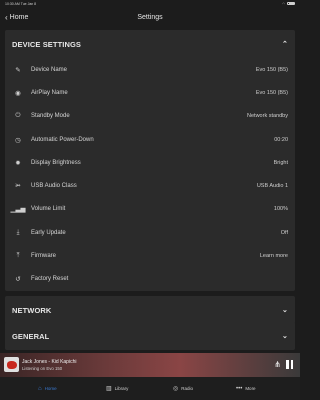 This screenshot has height=400, width=320. What do you see at coordinates (280, 162) in the screenshot?
I see `setting-value: Bright` at bounding box center [280, 162].